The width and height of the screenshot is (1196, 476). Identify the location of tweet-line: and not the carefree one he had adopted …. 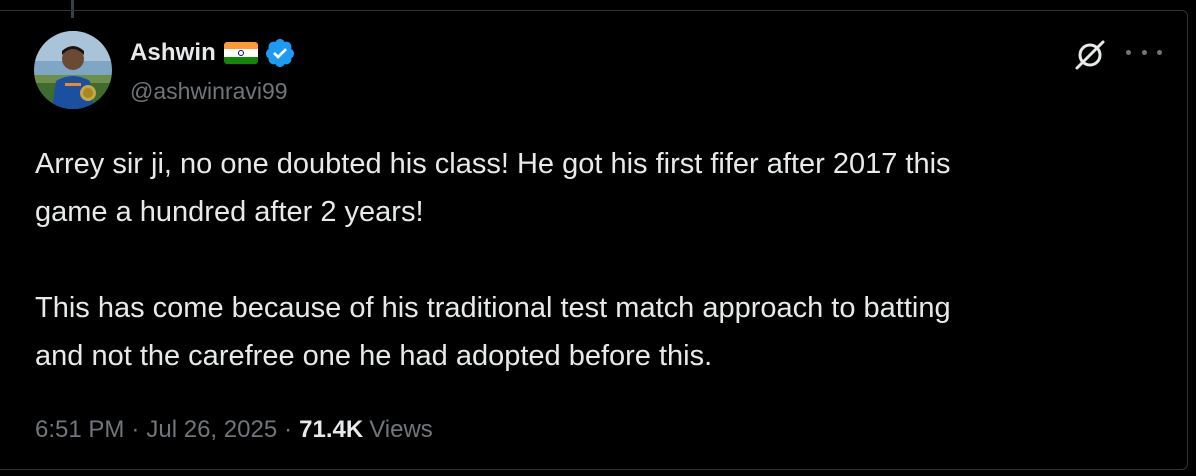
(374, 356).